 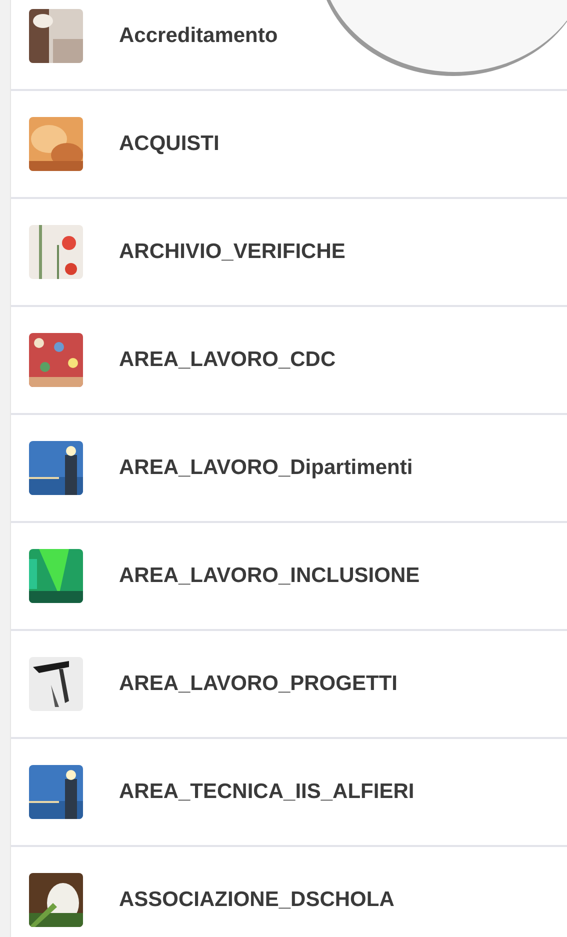 What do you see at coordinates (269, 576) in the screenshot?
I see `folder-name: AREA_LAVORO_INCLUSIONE` at bounding box center [269, 576].